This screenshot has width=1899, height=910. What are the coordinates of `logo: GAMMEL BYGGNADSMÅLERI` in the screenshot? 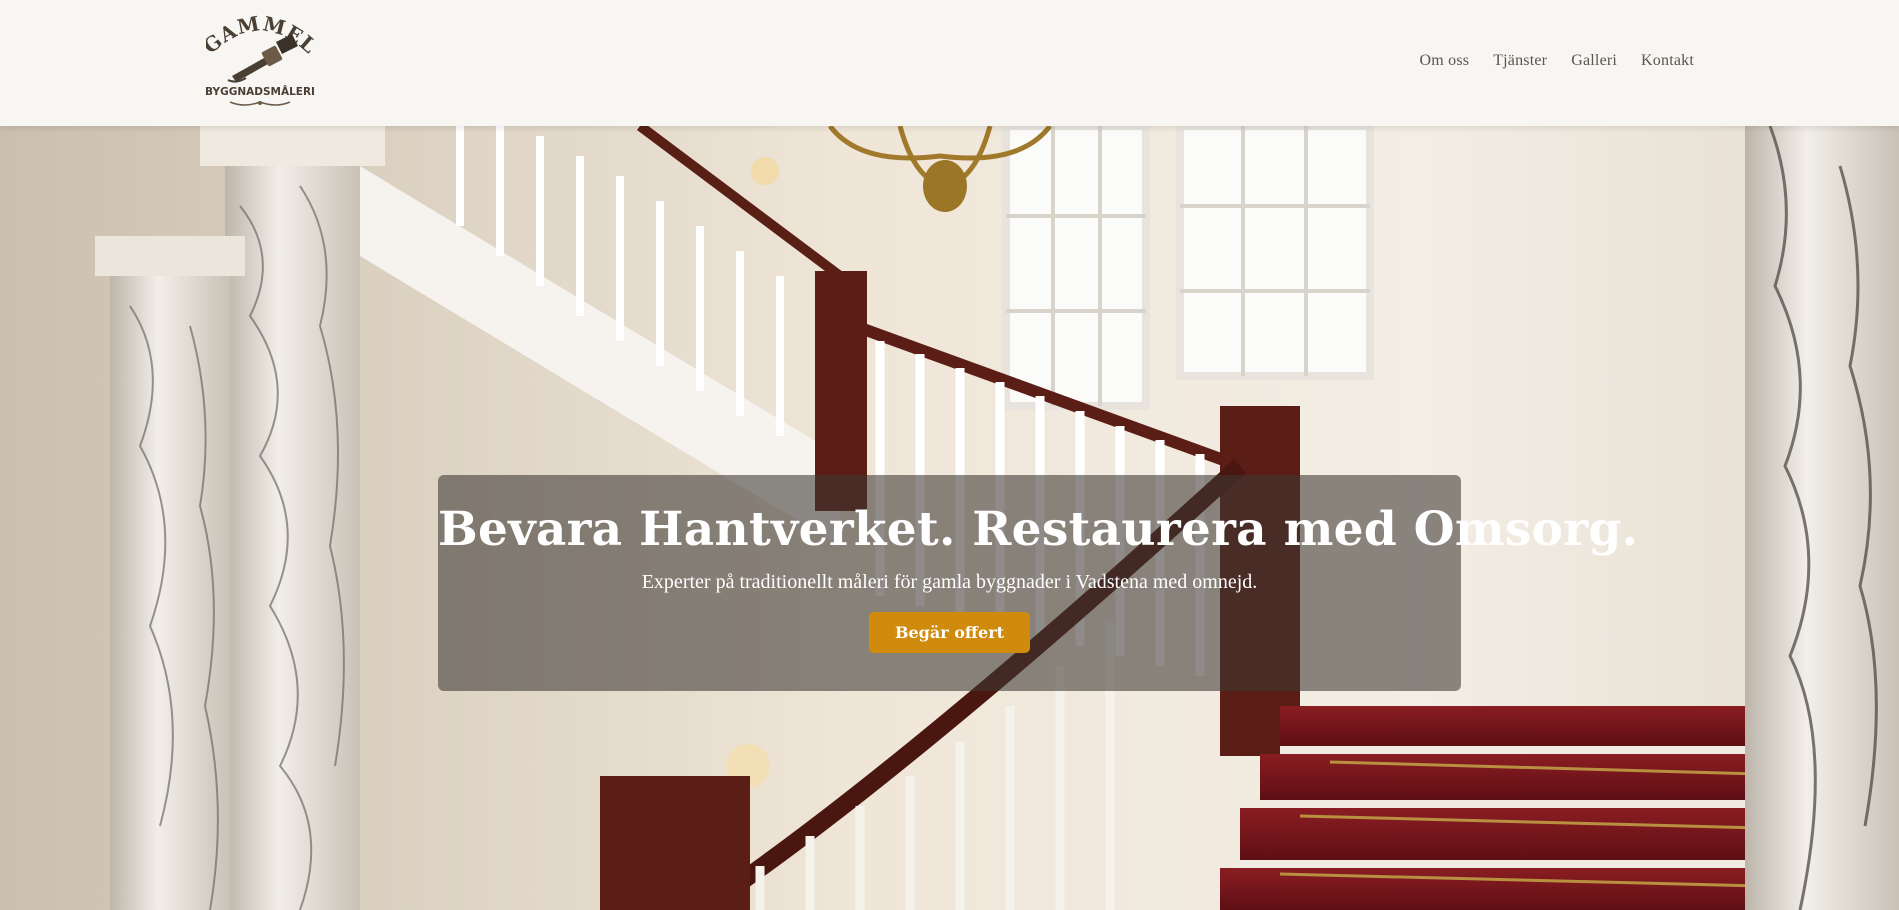 It's located at (260, 62).